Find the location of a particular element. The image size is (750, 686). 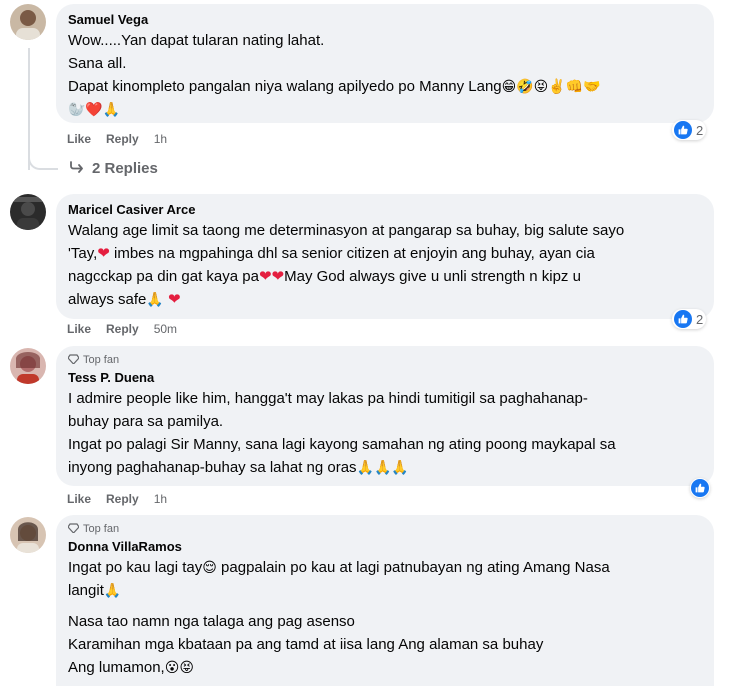

commenter-name: Tess P. Duena is located at coordinates (385, 378).